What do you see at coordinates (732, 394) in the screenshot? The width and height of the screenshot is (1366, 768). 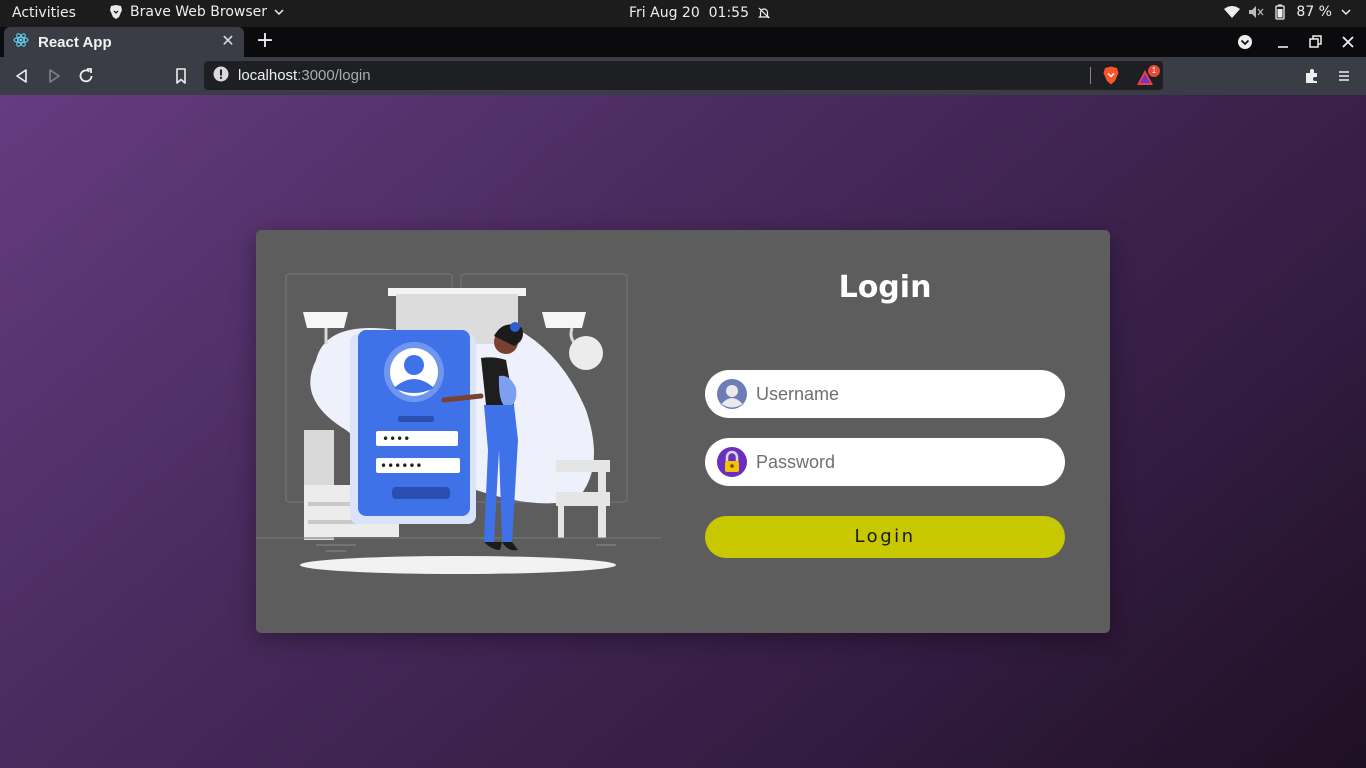 I see `user-avatar-icon` at bounding box center [732, 394].